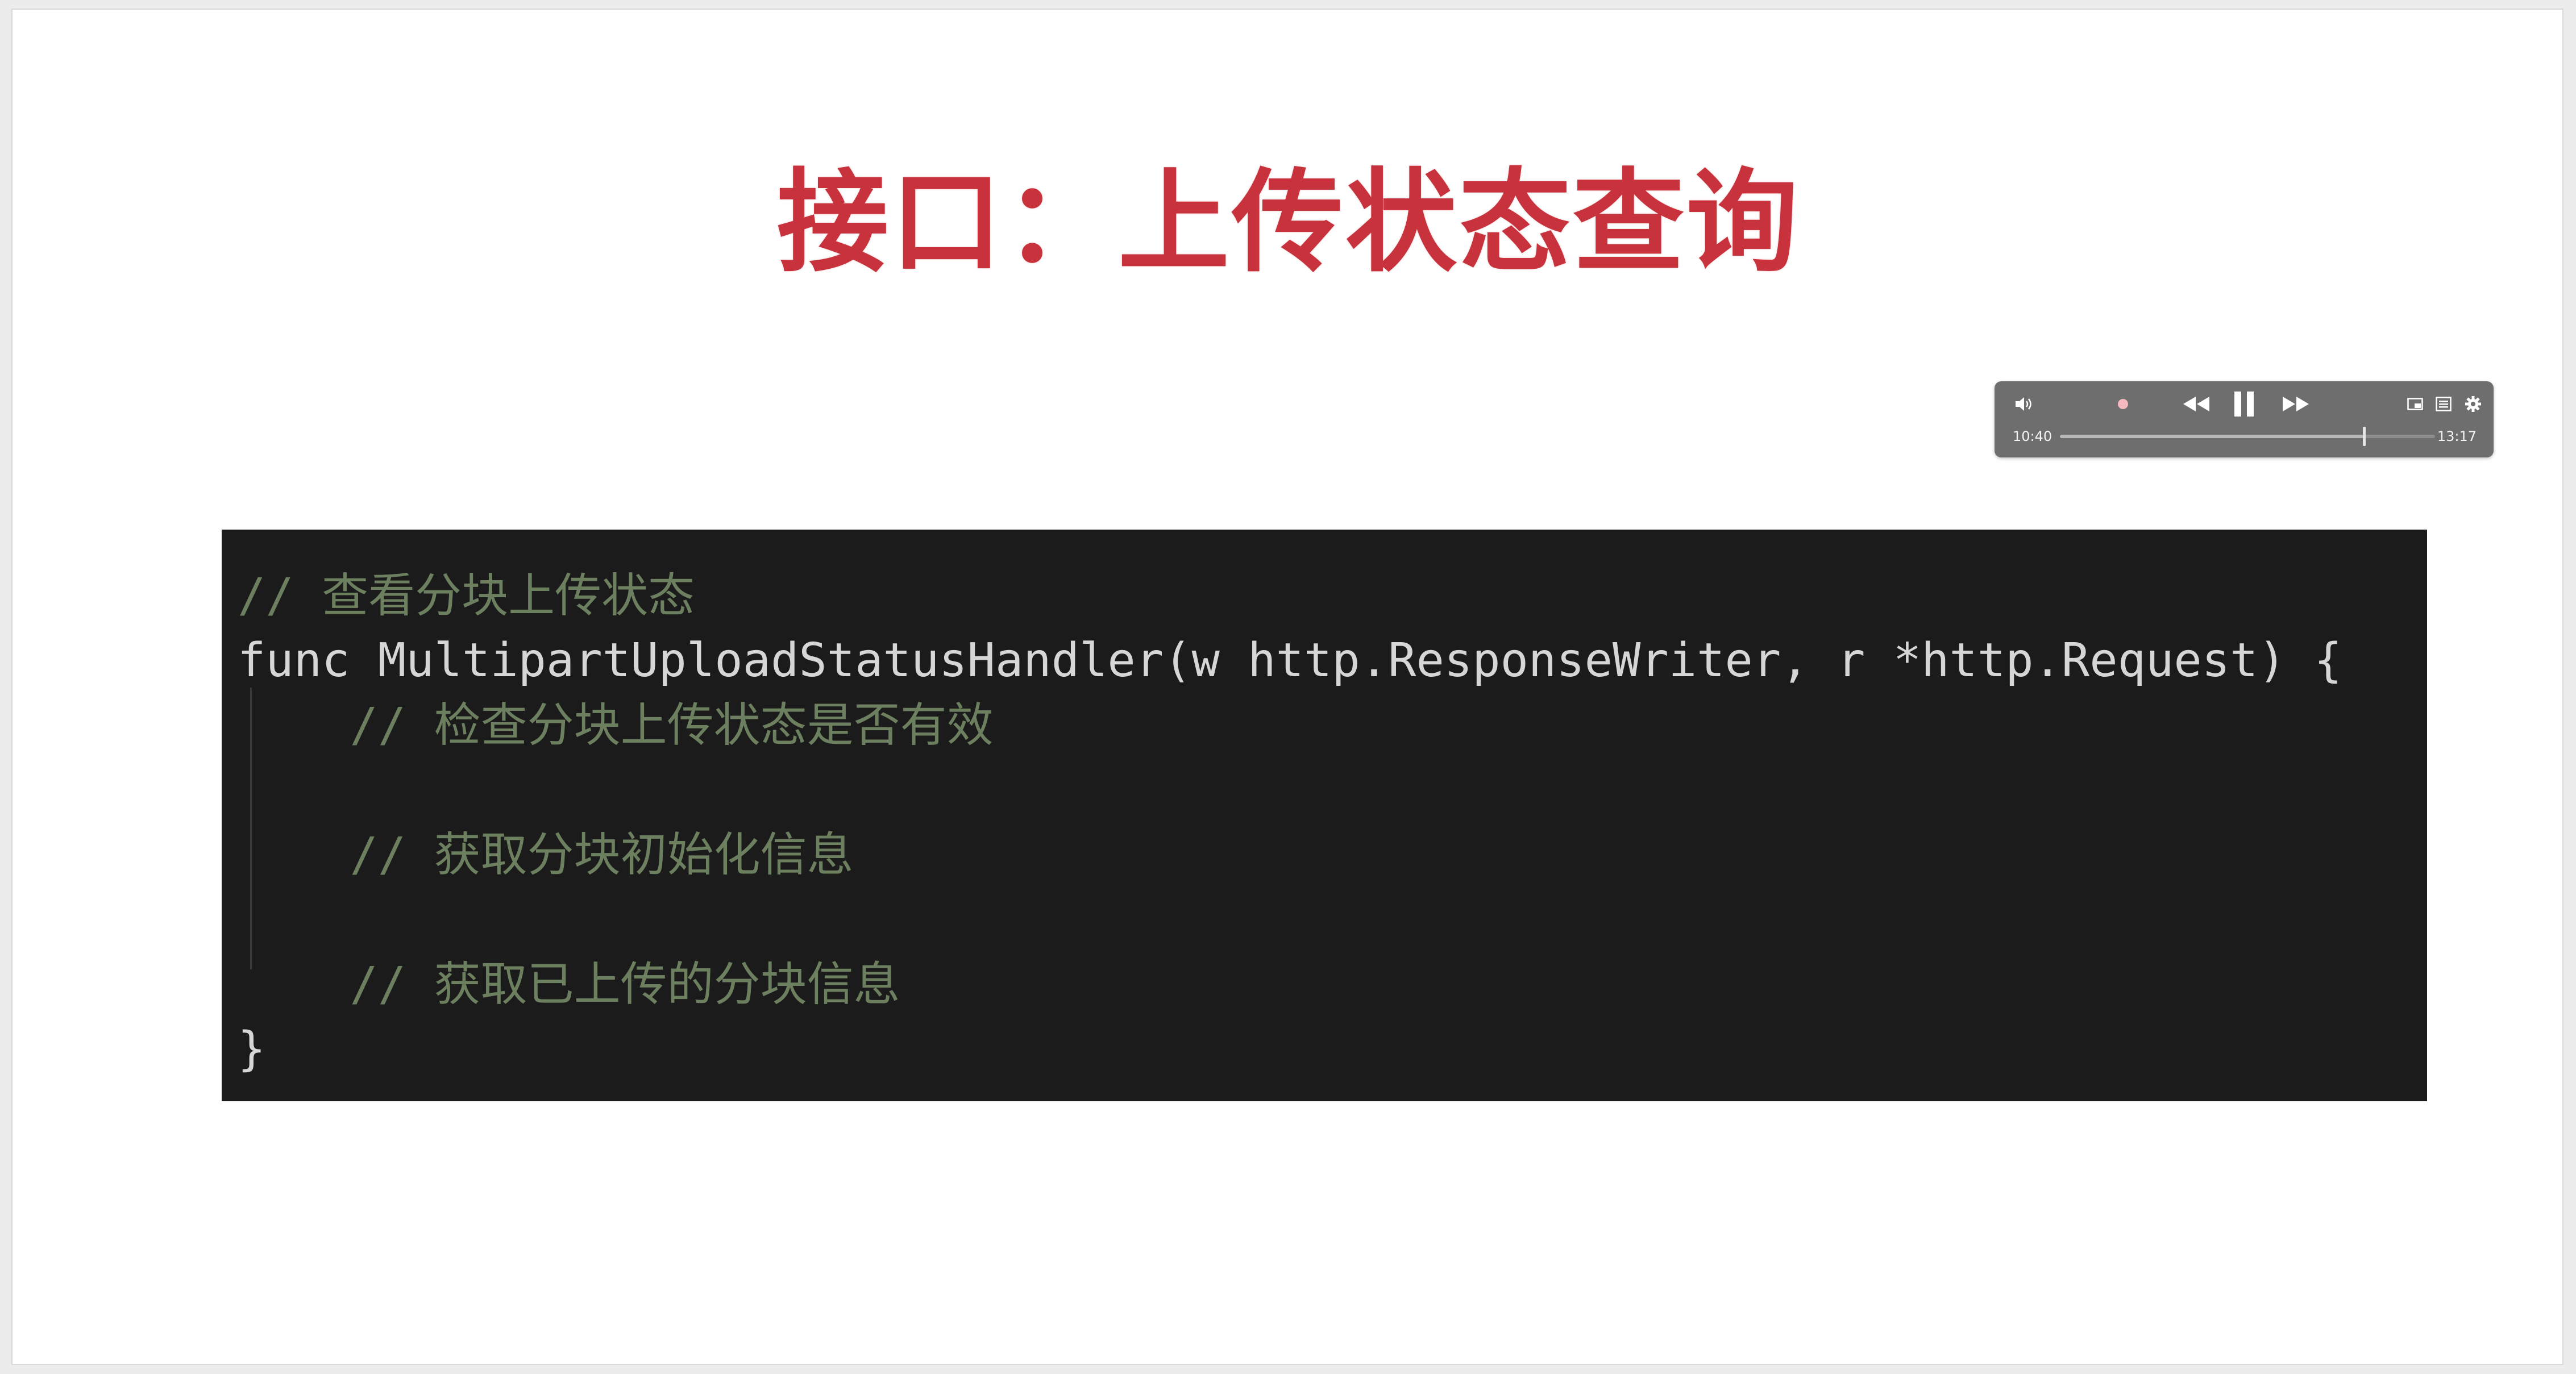  I want to click on video-player-controls: 10:40 13:17, so click(2245, 419).